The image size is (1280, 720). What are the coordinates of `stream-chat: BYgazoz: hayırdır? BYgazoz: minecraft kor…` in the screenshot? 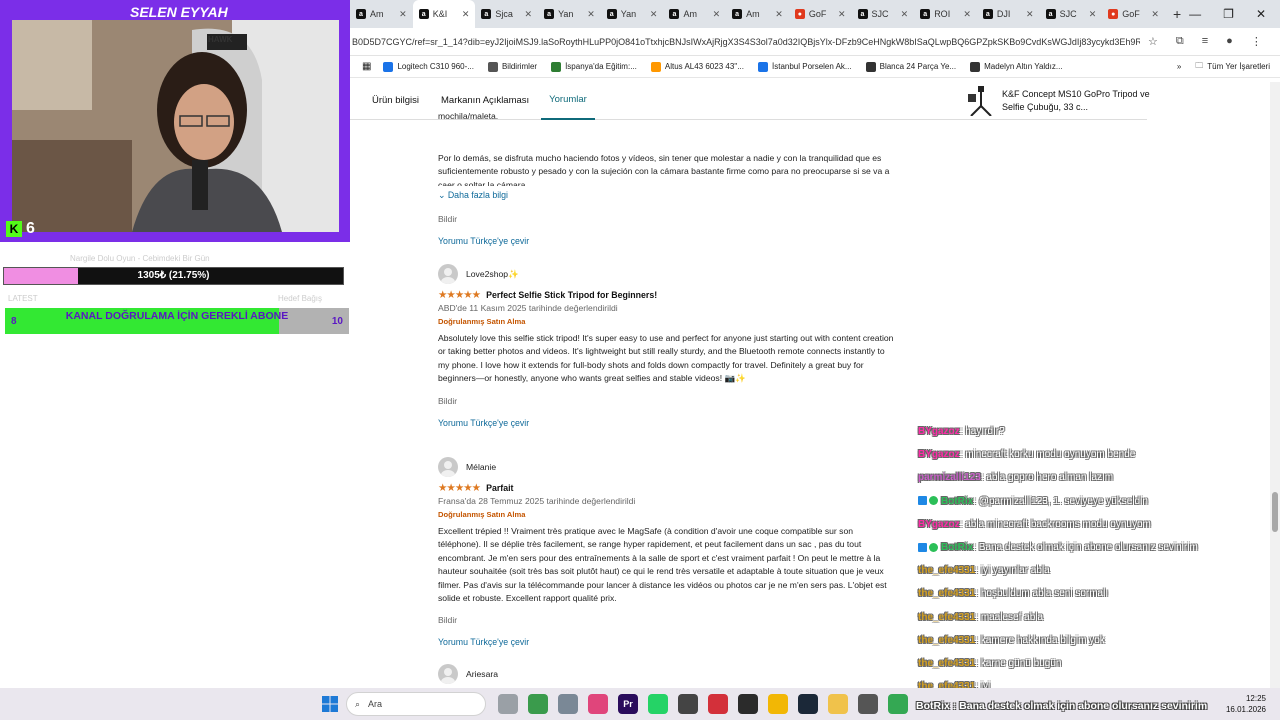 It's located at (1083, 563).